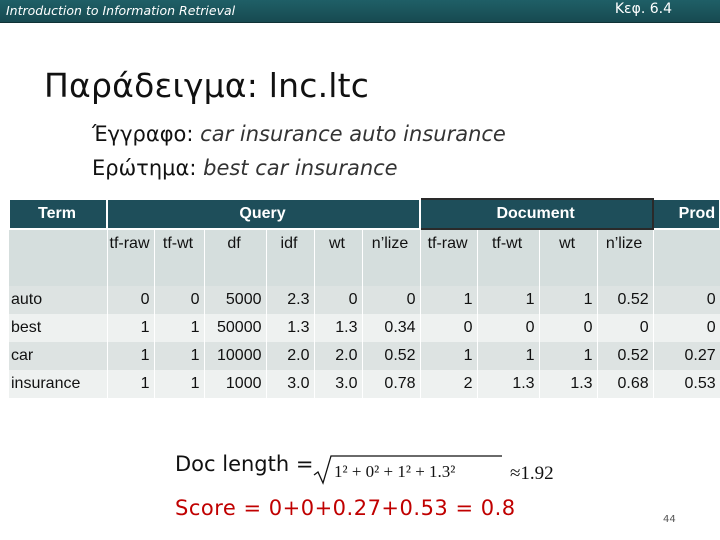 The image size is (720, 540). Describe the element at coordinates (345, 508) in the screenshot. I see `score-line: Score = 0+0+0.27+0.53 = 0.8` at that location.